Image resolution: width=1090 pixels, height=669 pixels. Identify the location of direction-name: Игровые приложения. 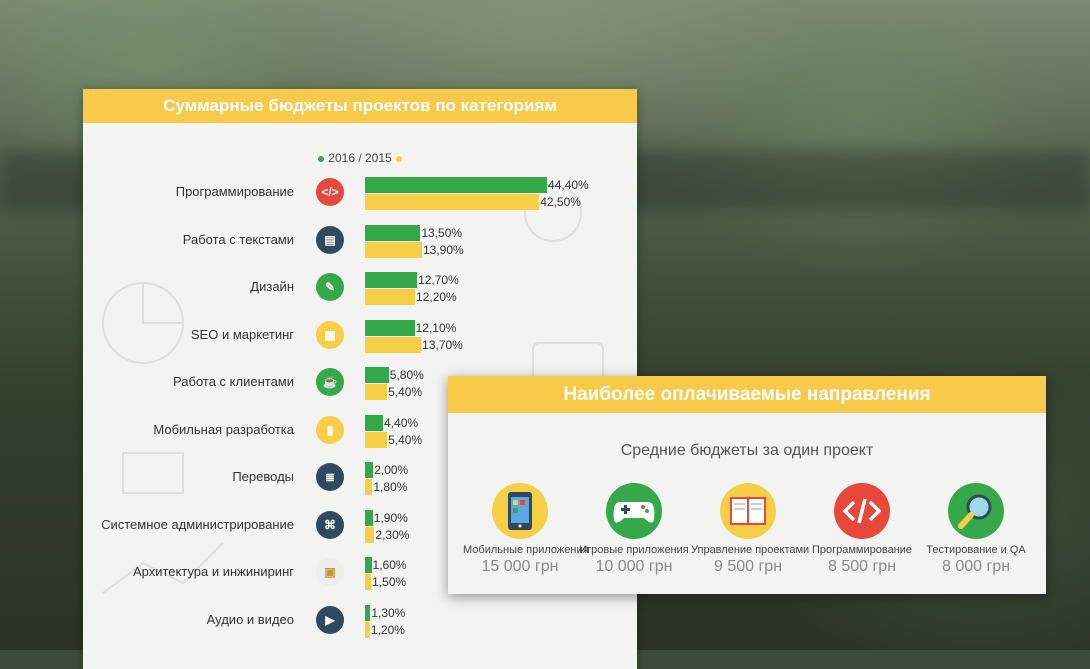
(634, 550).